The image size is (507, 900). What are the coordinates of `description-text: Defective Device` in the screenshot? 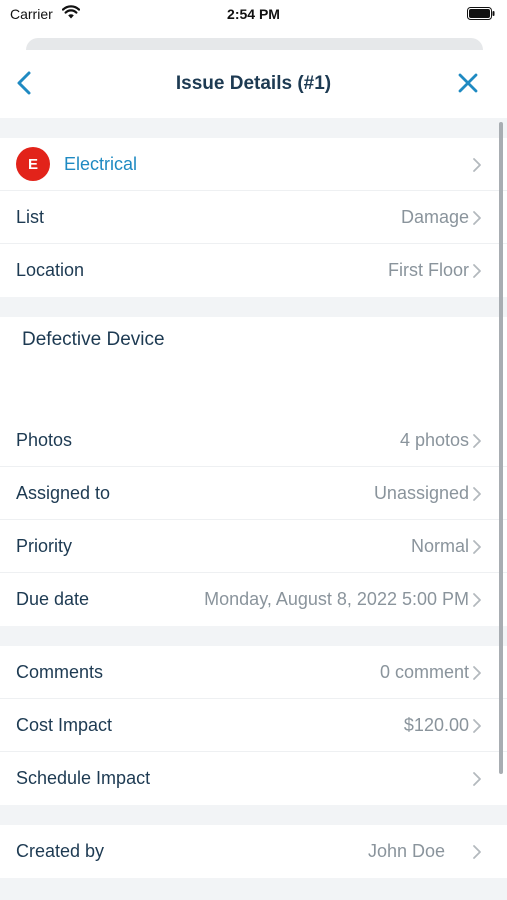 It's located at (93, 339).